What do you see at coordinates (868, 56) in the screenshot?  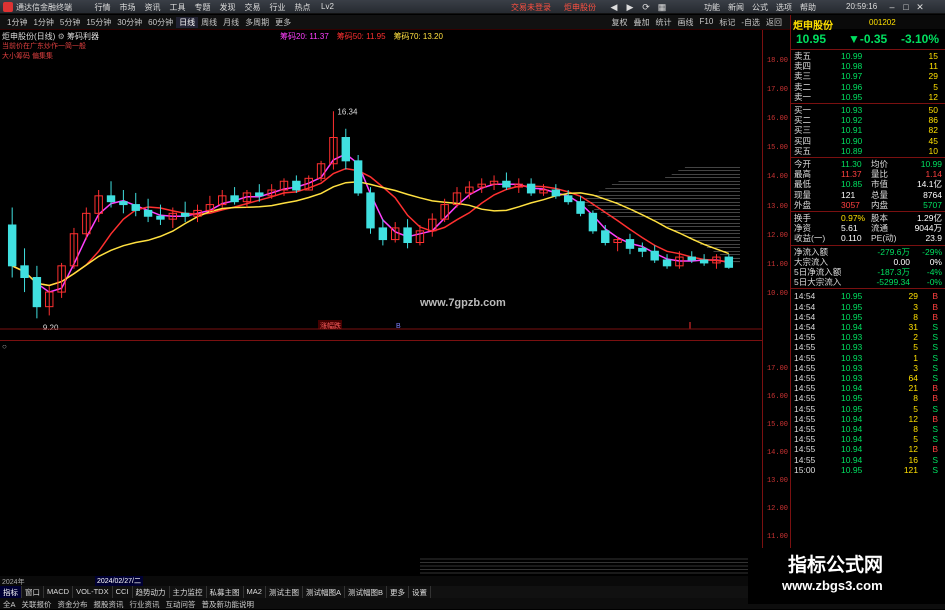 I see `ask-row: 卖五 10.99 15` at bounding box center [868, 56].